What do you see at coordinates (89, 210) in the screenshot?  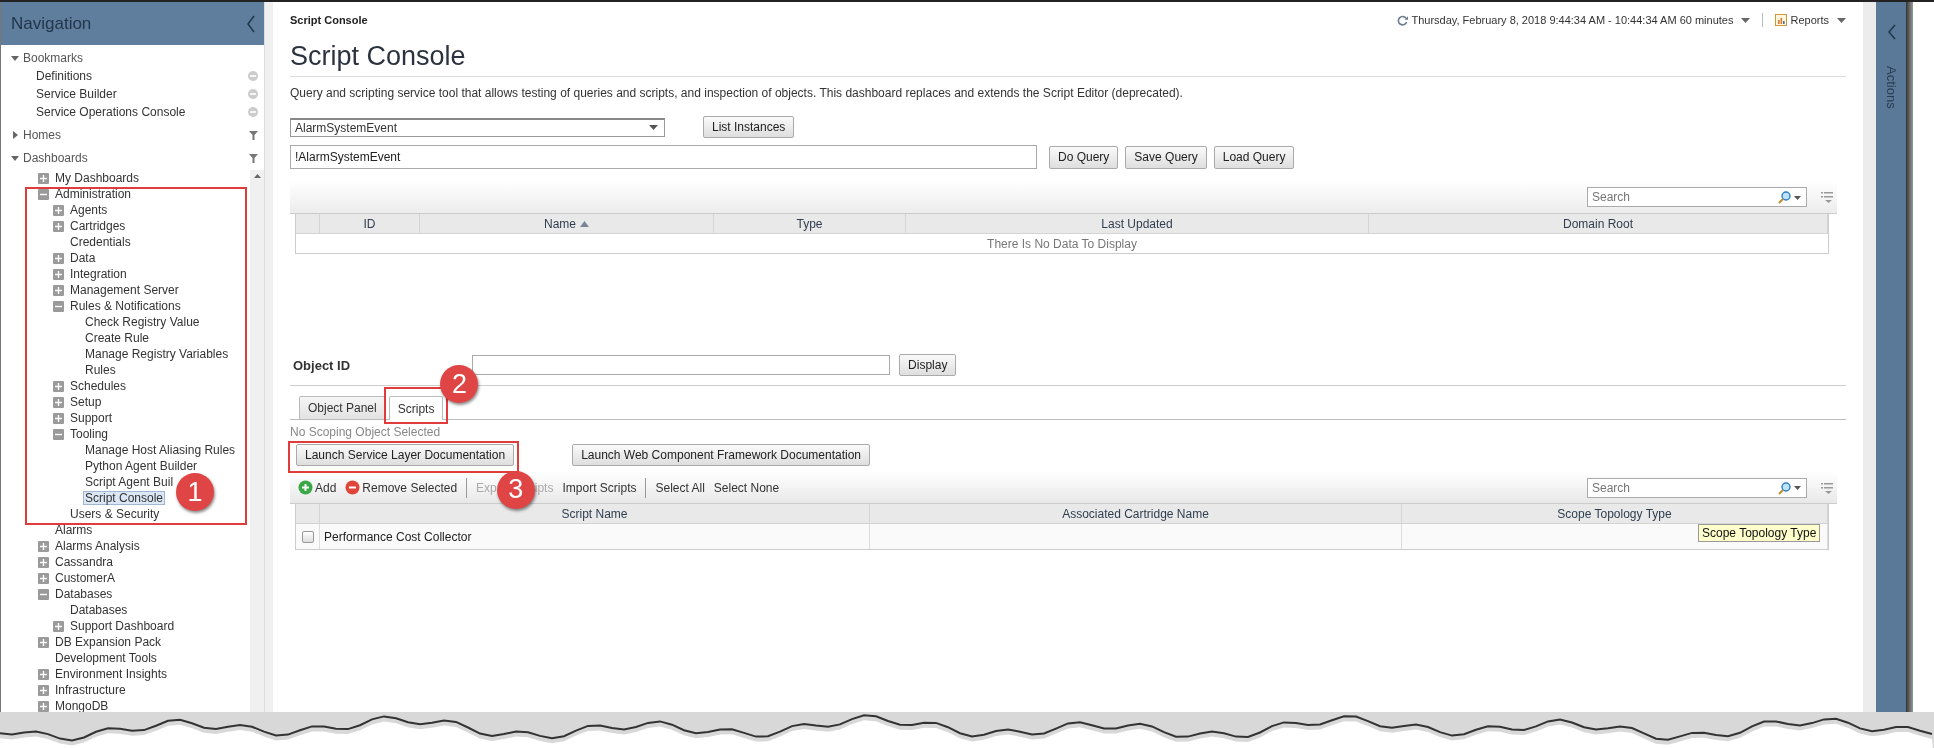 I see `tree-item: Agents` at bounding box center [89, 210].